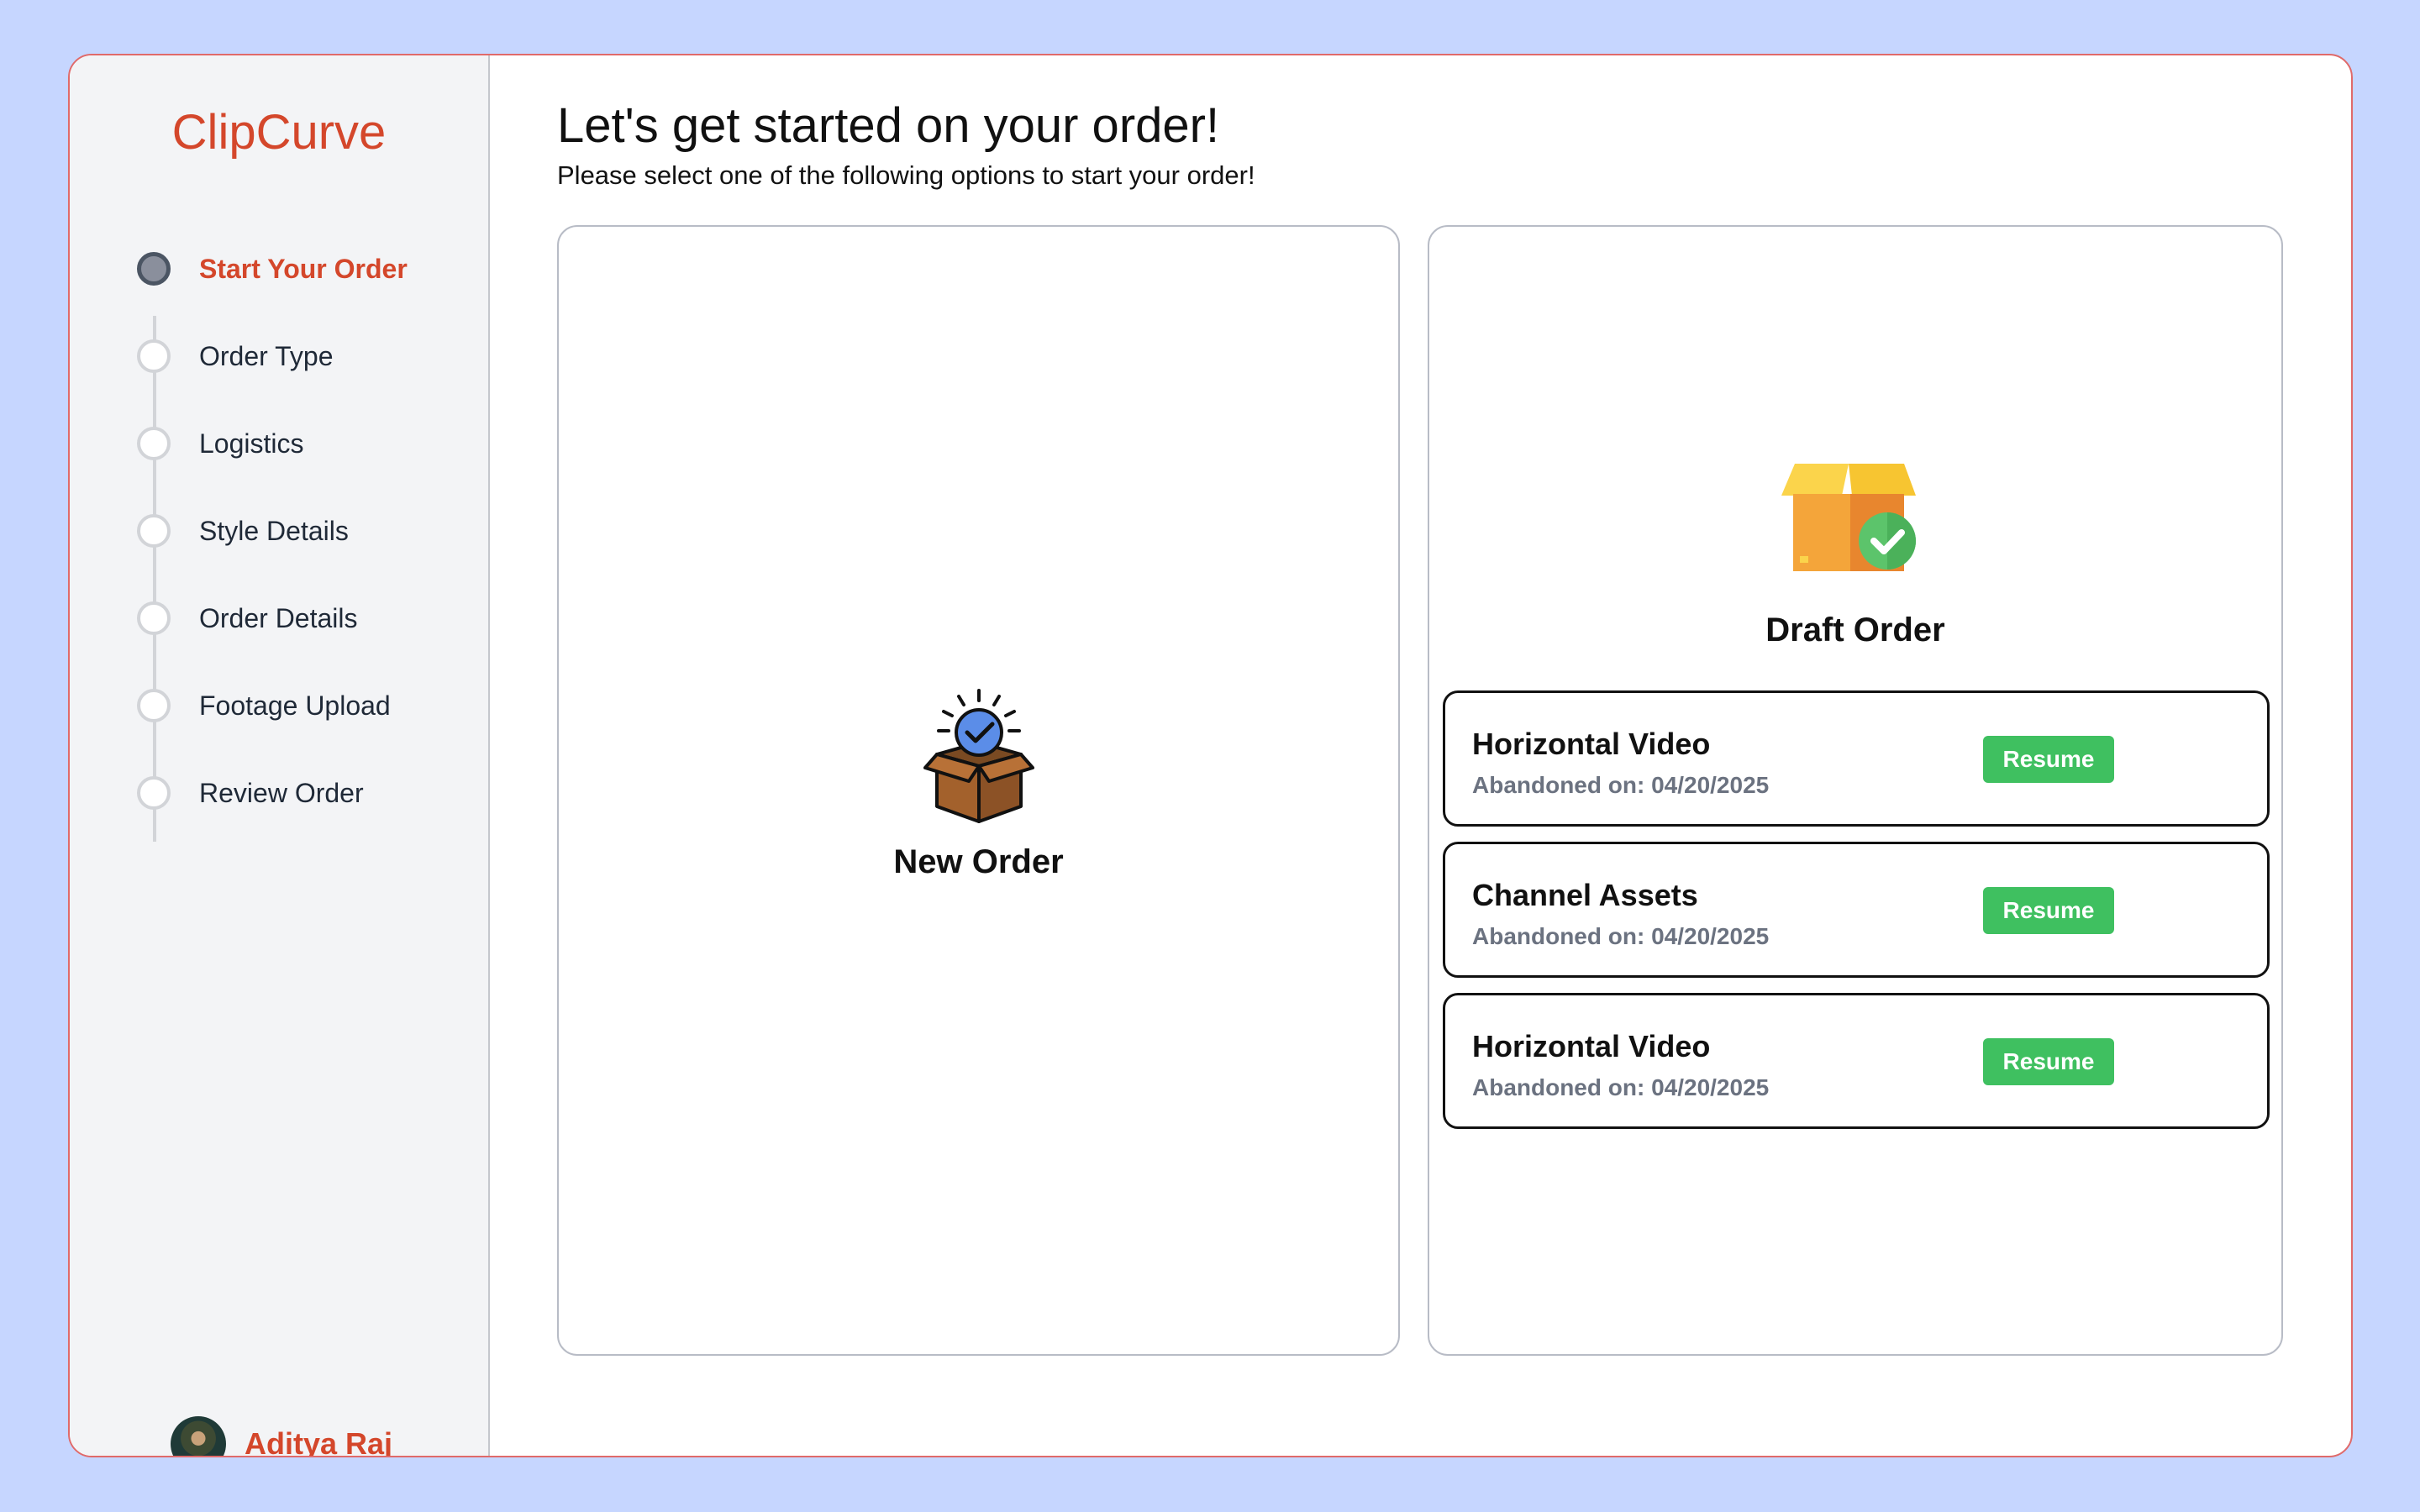 The image size is (2420, 1512). What do you see at coordinates (154, 269) in the screenshot?
I see `step-active-indicator-icon` at bounding box center [154, 269].